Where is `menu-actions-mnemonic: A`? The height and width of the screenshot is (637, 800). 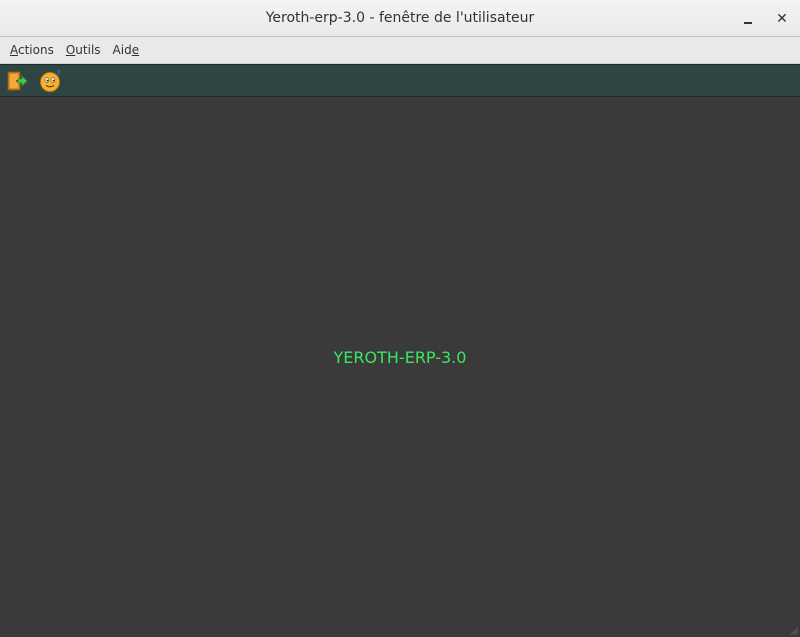
menu-actions-mnemonic: A is located at coordinates (14, 49).